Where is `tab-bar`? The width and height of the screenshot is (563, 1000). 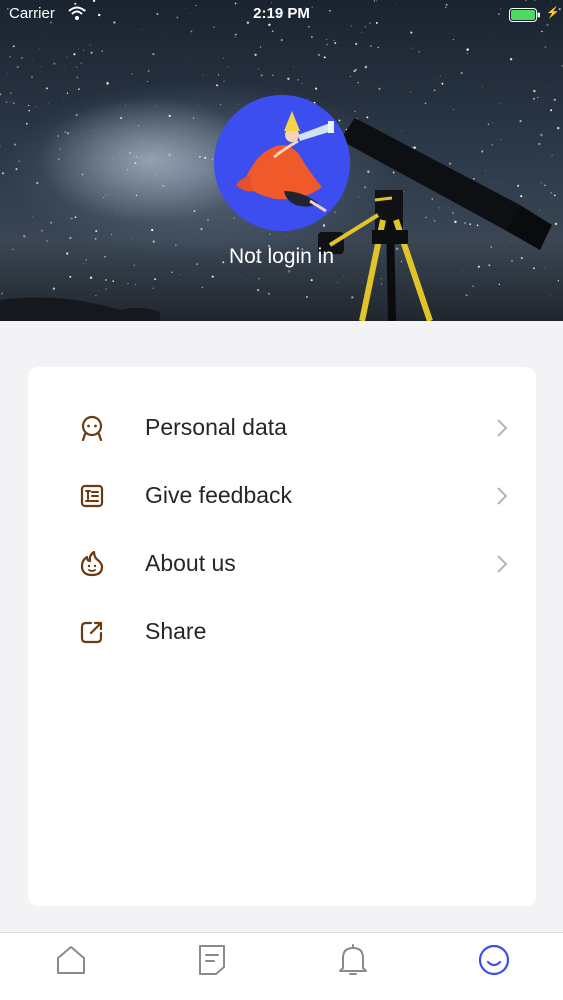 tab-bar is located at coordinates (281, 966).